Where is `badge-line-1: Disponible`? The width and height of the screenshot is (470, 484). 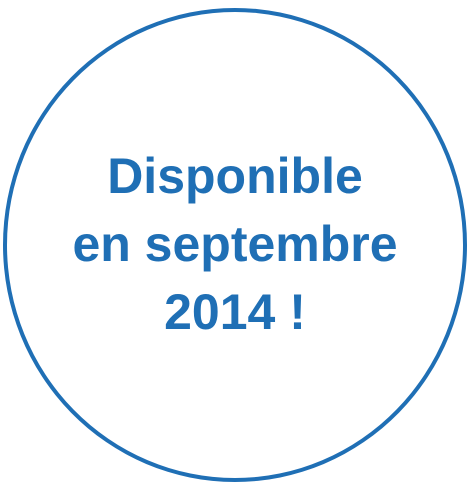 badge-line-1: Disponible is located at coordinates (235, 176).